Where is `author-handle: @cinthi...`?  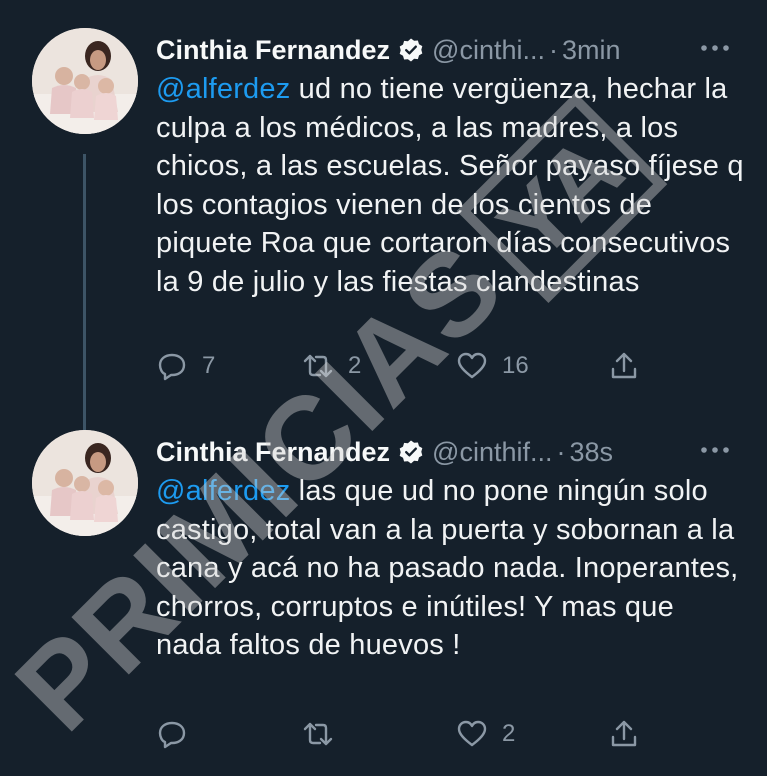
author-handle: @cinthi... is located at coordinates (488, 50).